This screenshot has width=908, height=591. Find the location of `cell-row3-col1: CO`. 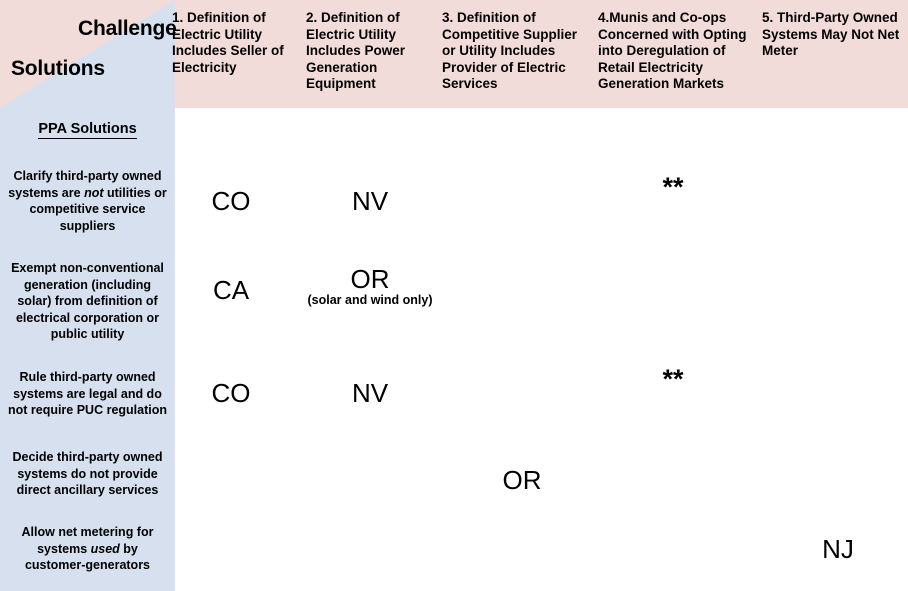

cell-row3-col1: CO is located at coordinates (231, 393).